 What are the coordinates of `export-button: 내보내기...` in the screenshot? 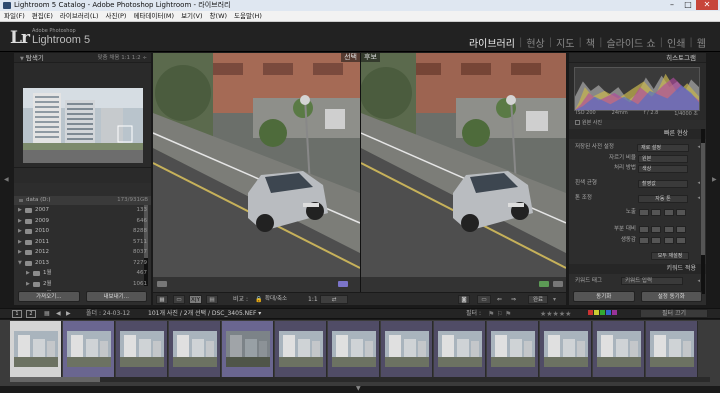 It's located at (116, 296).